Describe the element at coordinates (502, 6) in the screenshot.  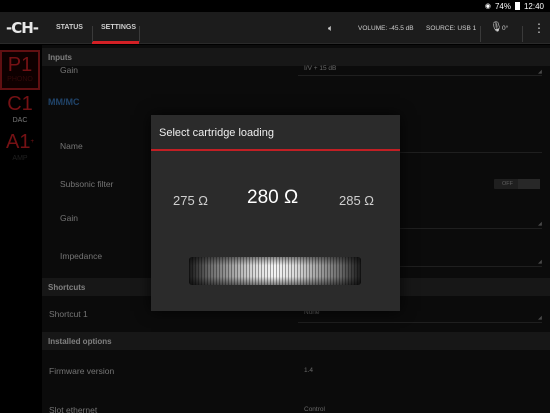
I see `battery-percent: 74%` at that location.